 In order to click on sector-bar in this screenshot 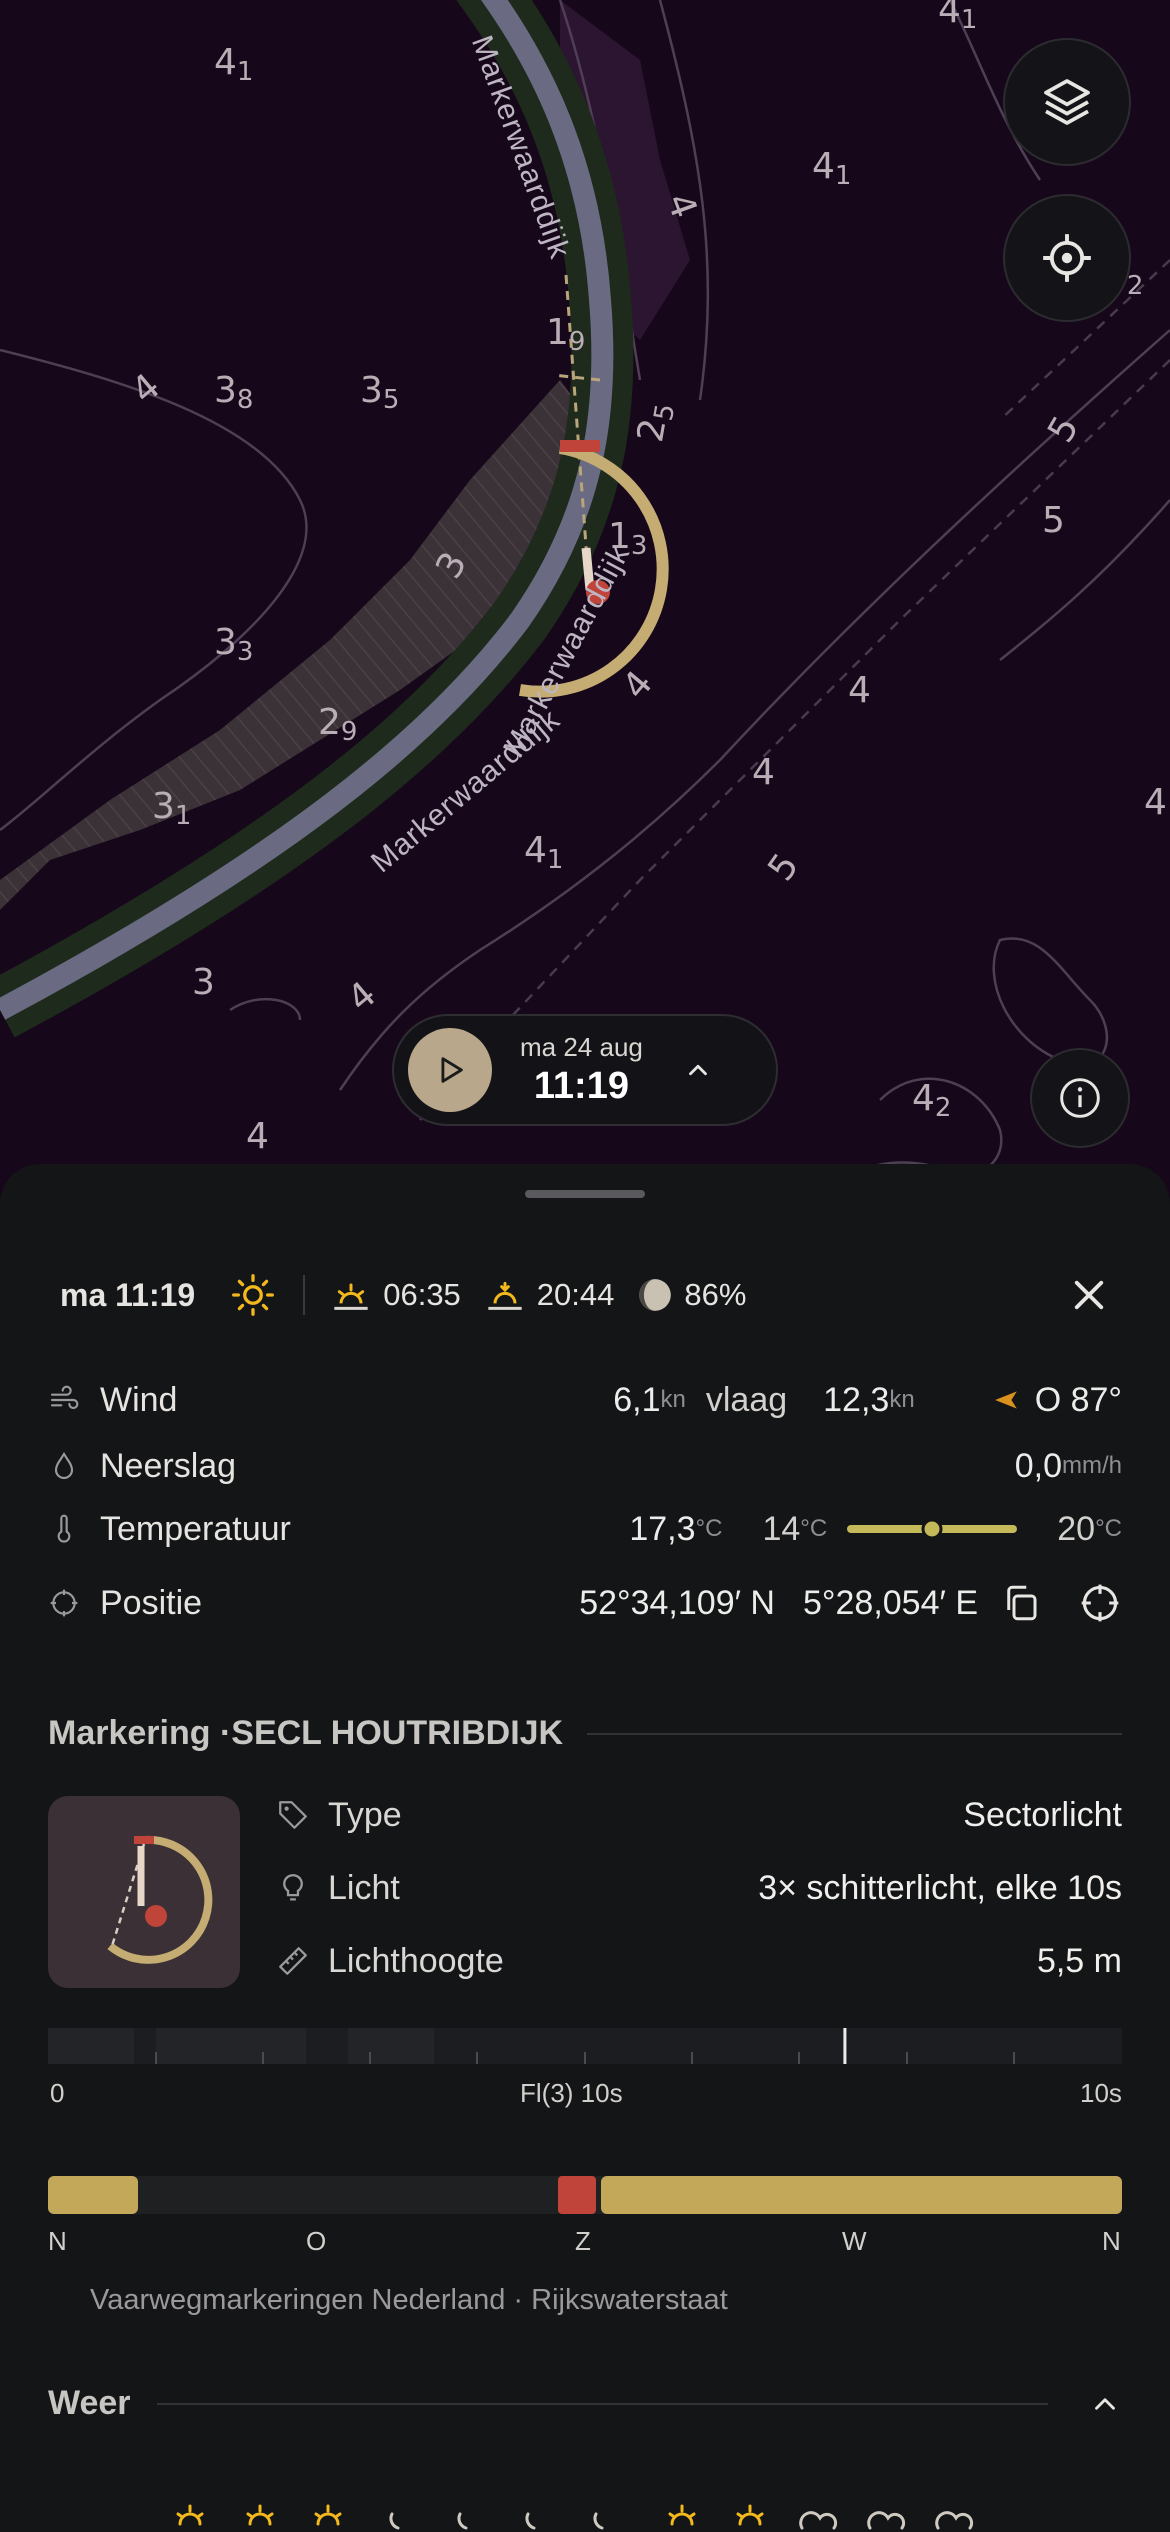, I will do `click(585, 2195)`.